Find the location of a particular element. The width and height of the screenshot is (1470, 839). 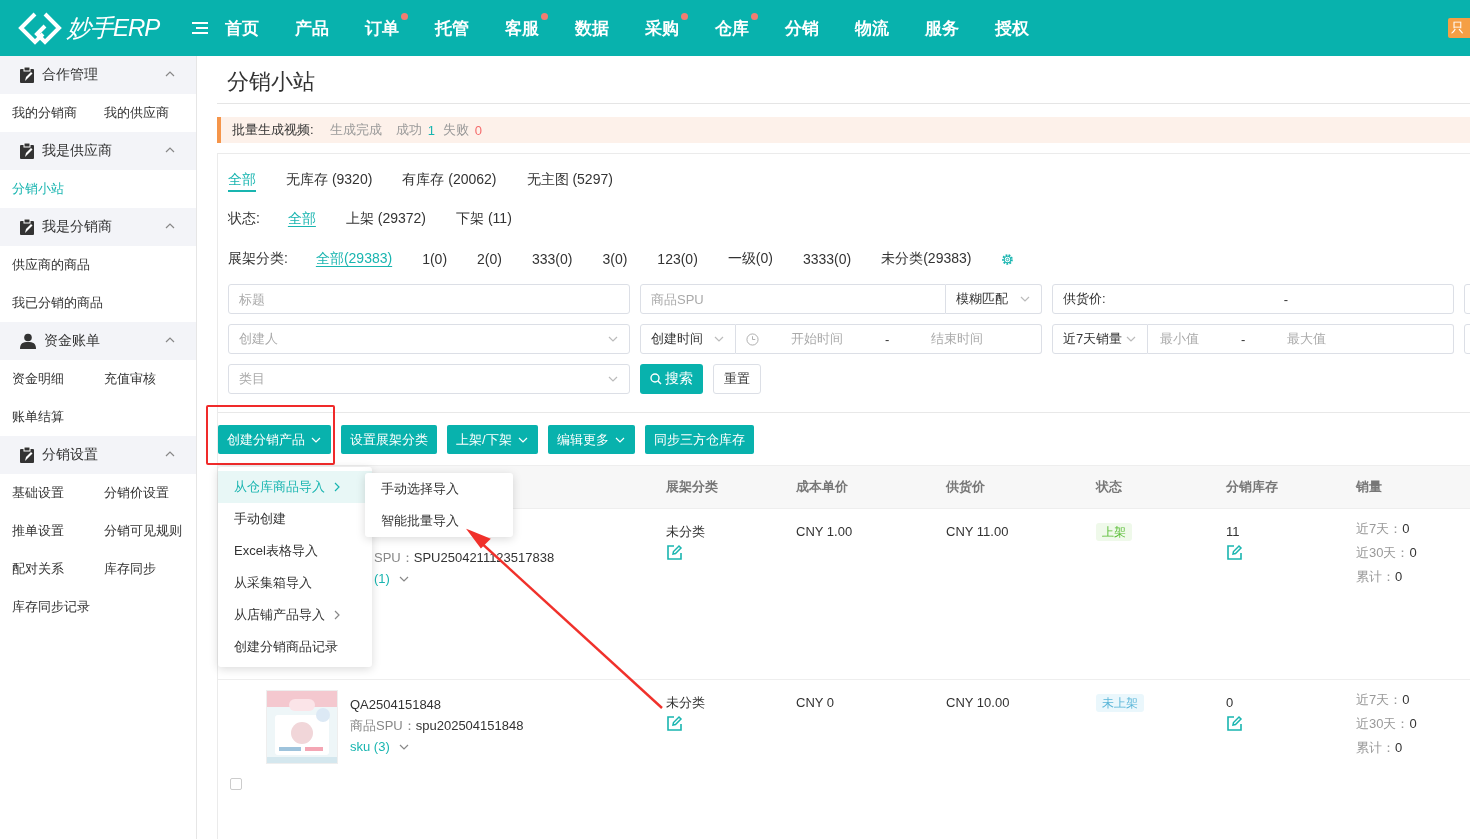

spu-label: SPU： is located at coordinates (394, 558).